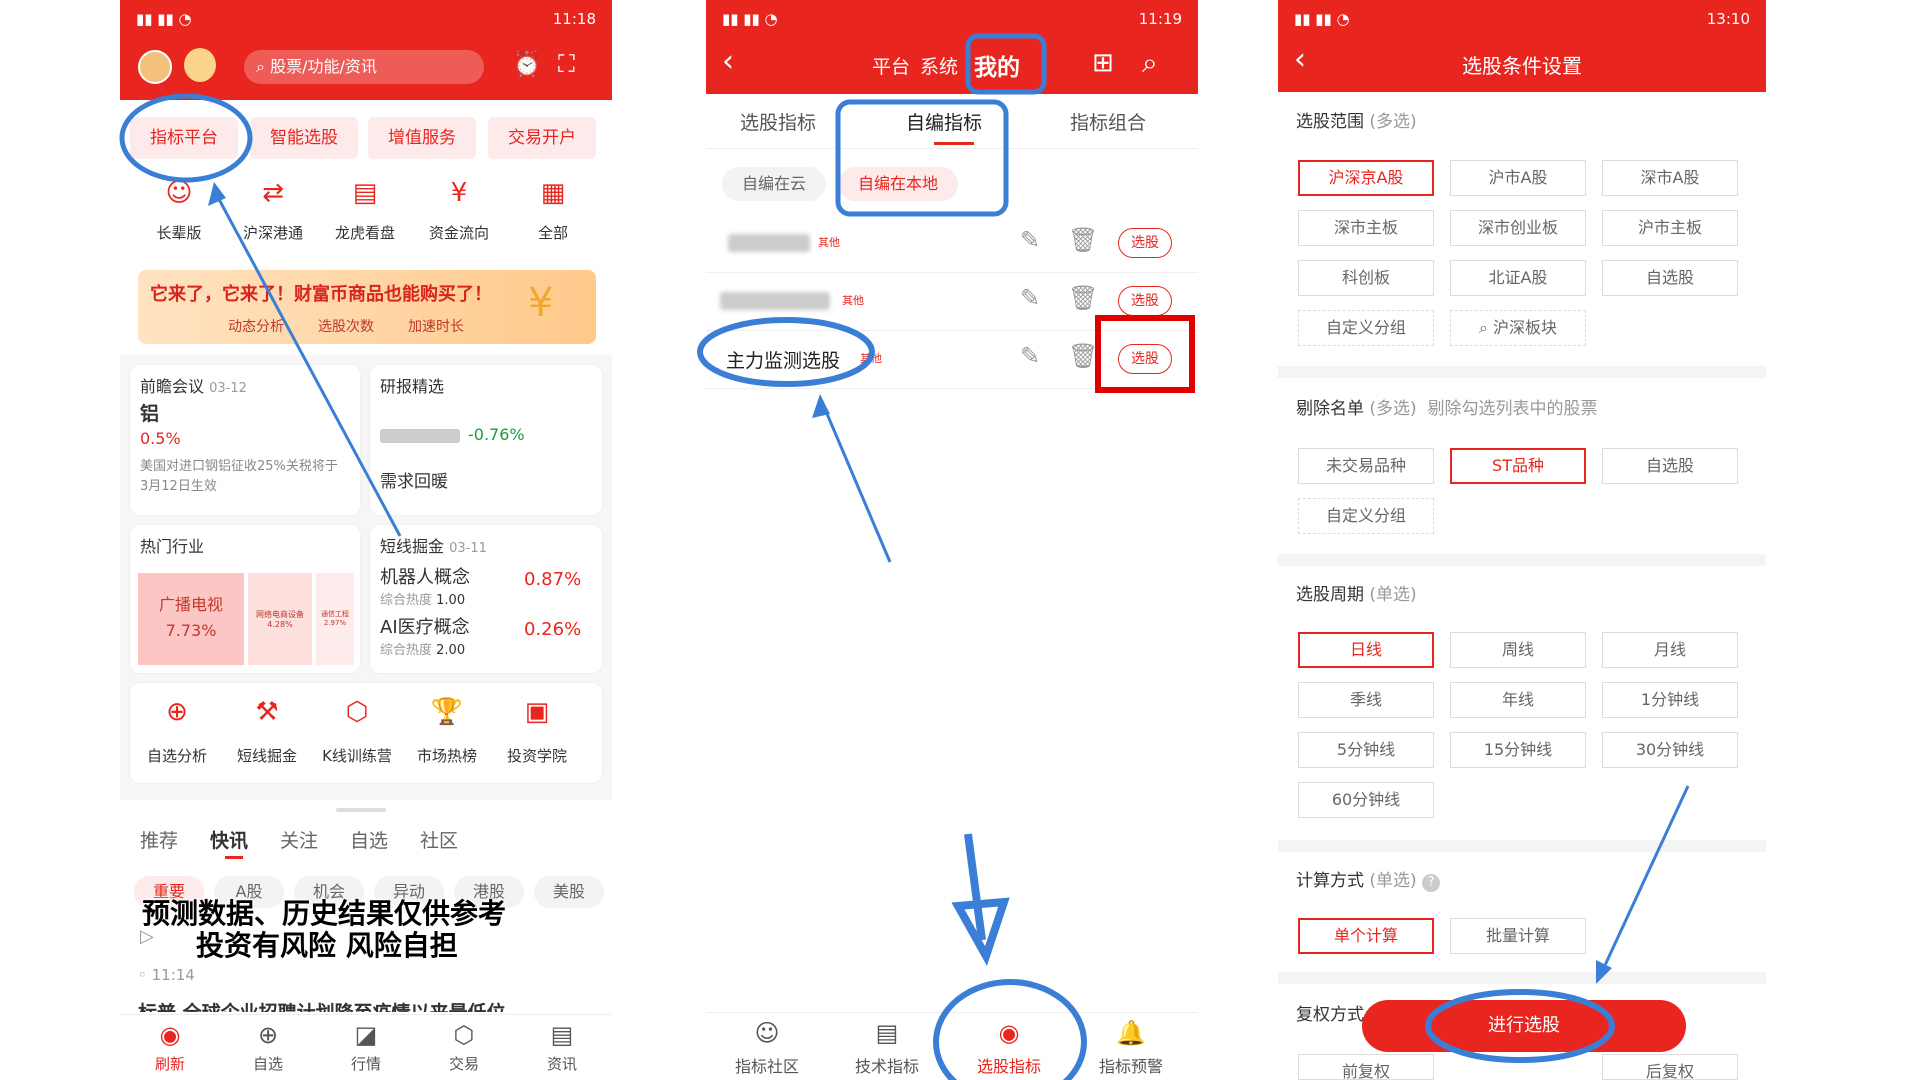 The image size is (1920, 1080). What do you see at coordinates (324, 913) in the screenshot?
I see `disclaimer-line-1: 预测数据、历史结果仅供参考` at bounding box center [324, 913].